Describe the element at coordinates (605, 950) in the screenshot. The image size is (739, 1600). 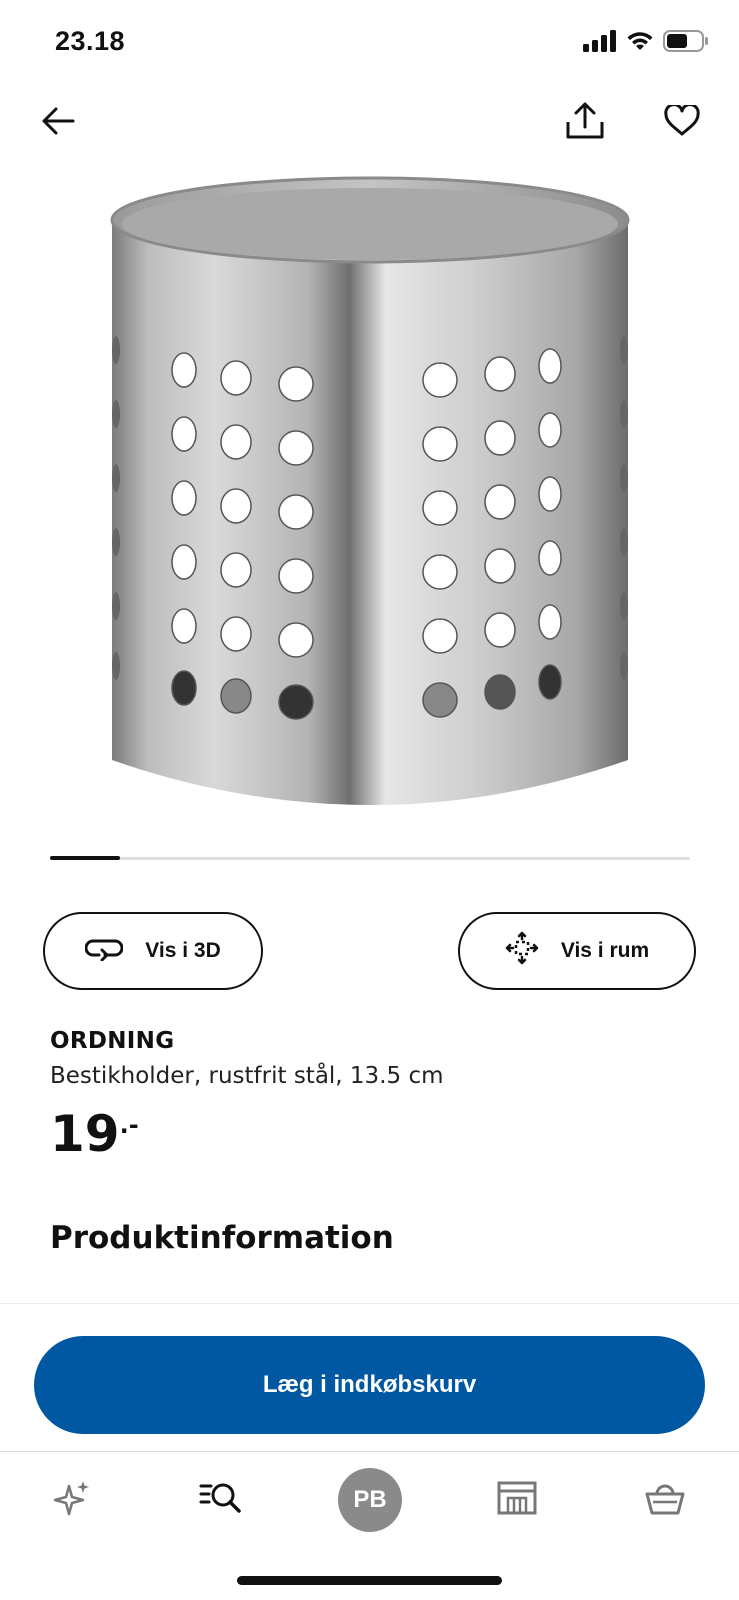
I see `view-in-room-label: Vis i rum` at that location.